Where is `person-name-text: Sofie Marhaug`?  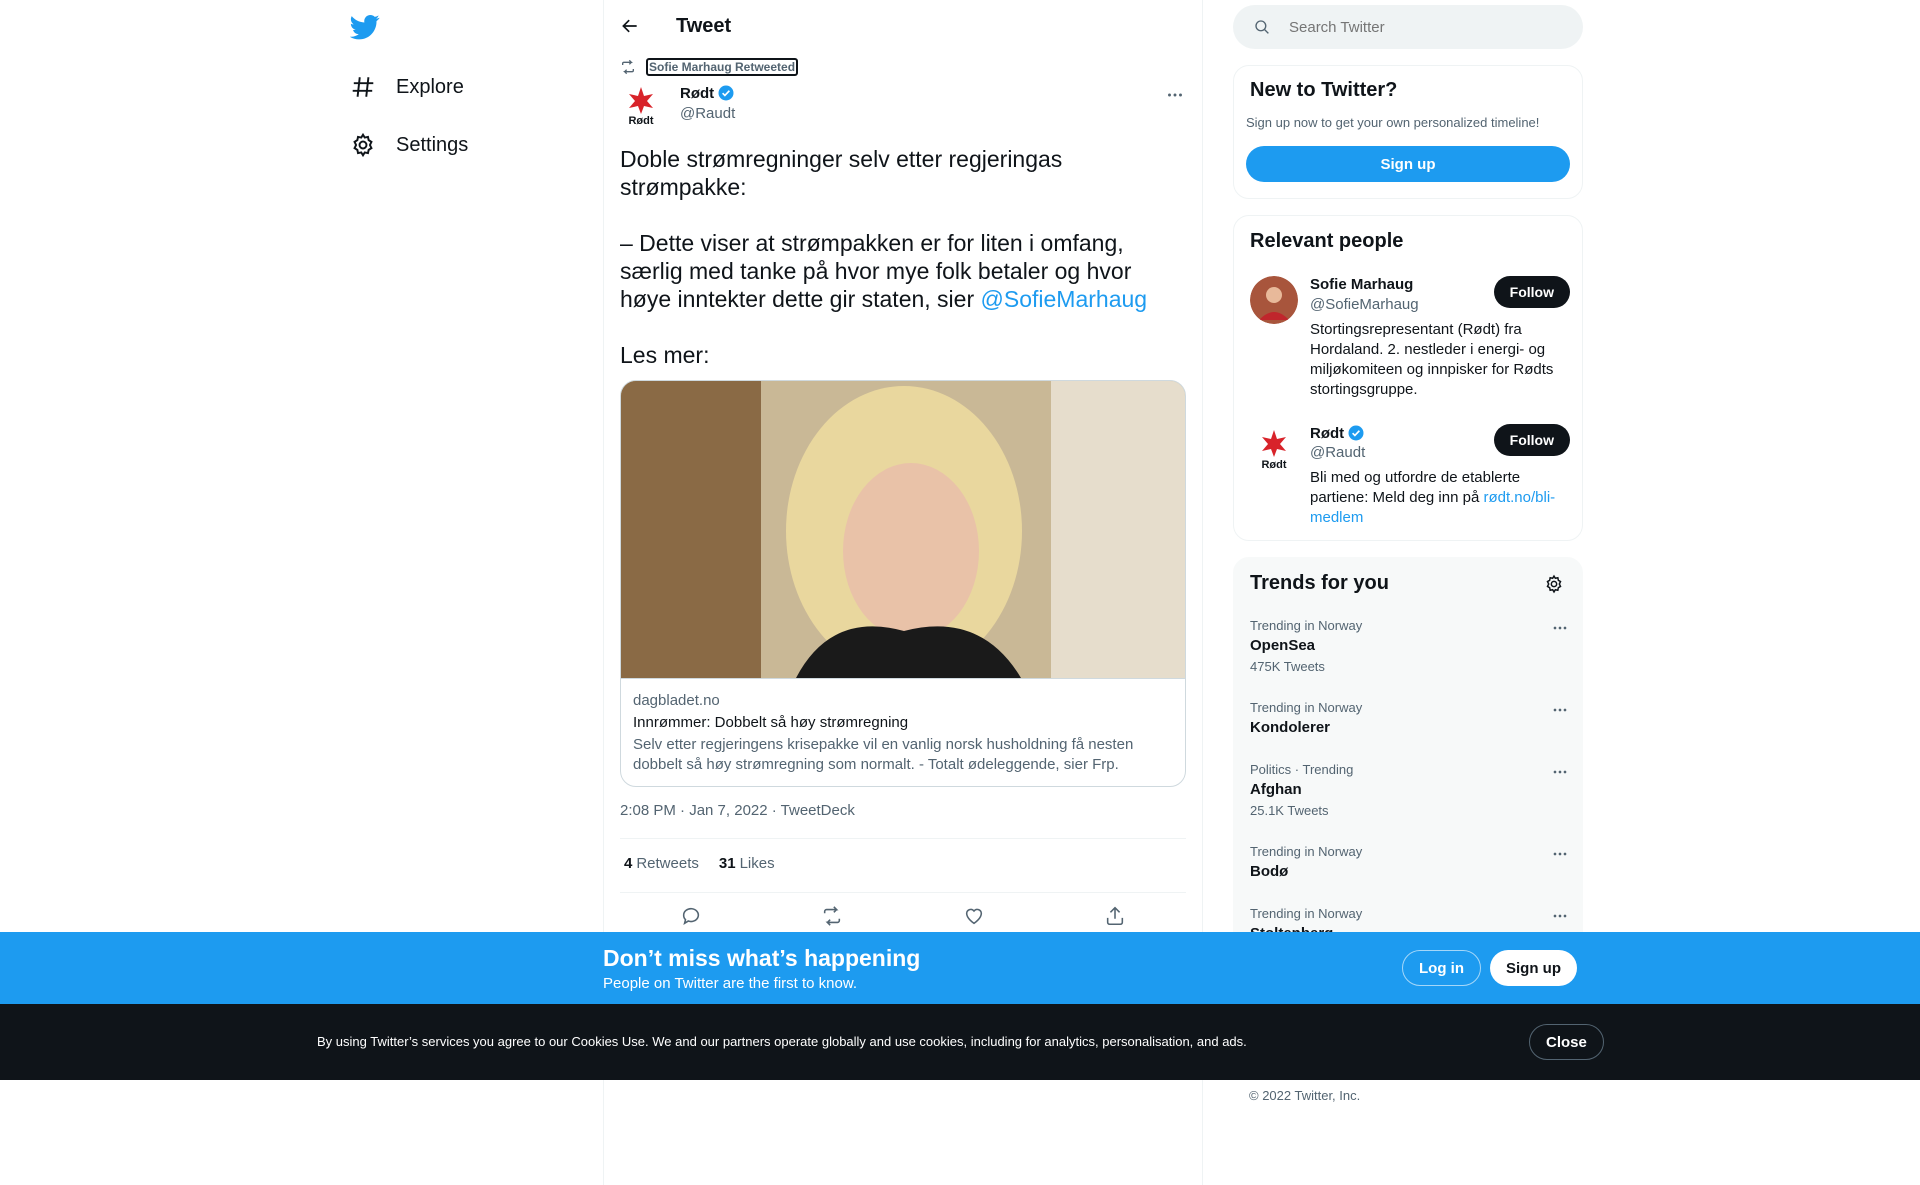
person-name-text: Sofie Marhaug is located at coordinates (1362, 284).